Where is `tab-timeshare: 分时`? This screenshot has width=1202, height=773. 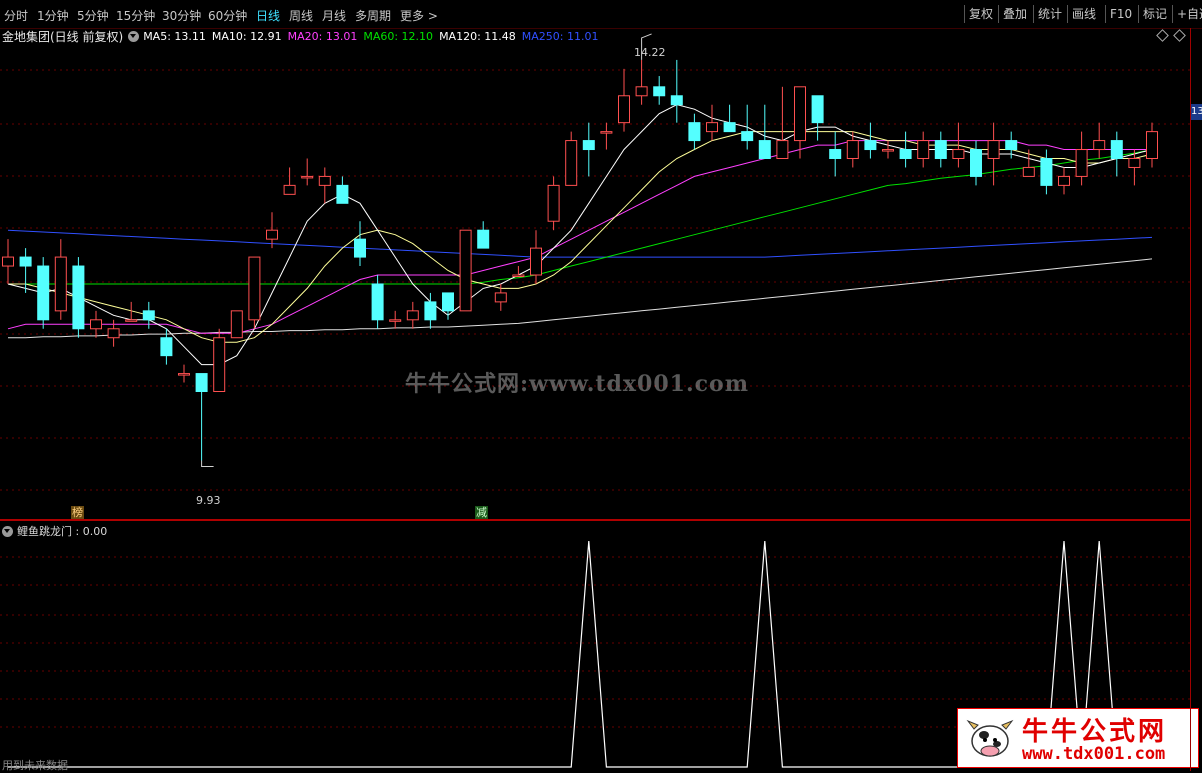 tab-timeshare: 分时 is located at coordinates (16, 15).